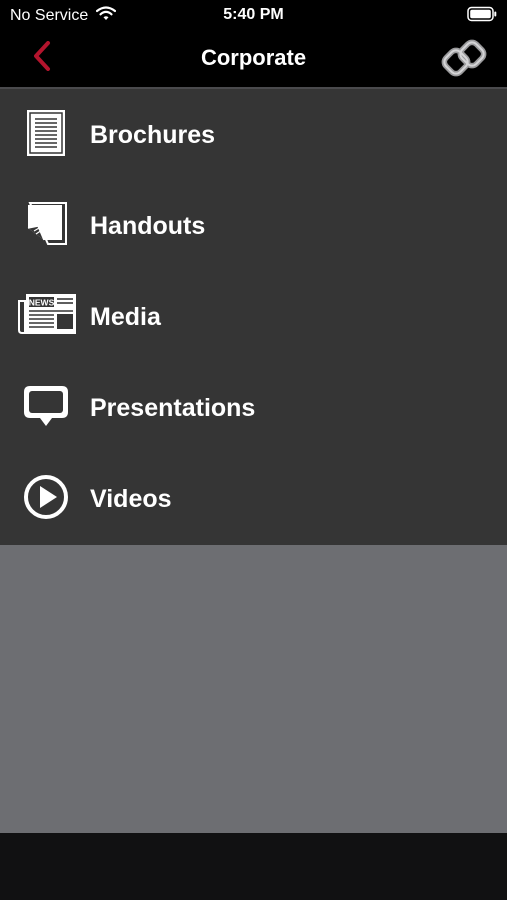  What do you see at coordinates (125, 317) in the screenshot?
I see `menu-item-label: Media` at bounding box center [125, 317].